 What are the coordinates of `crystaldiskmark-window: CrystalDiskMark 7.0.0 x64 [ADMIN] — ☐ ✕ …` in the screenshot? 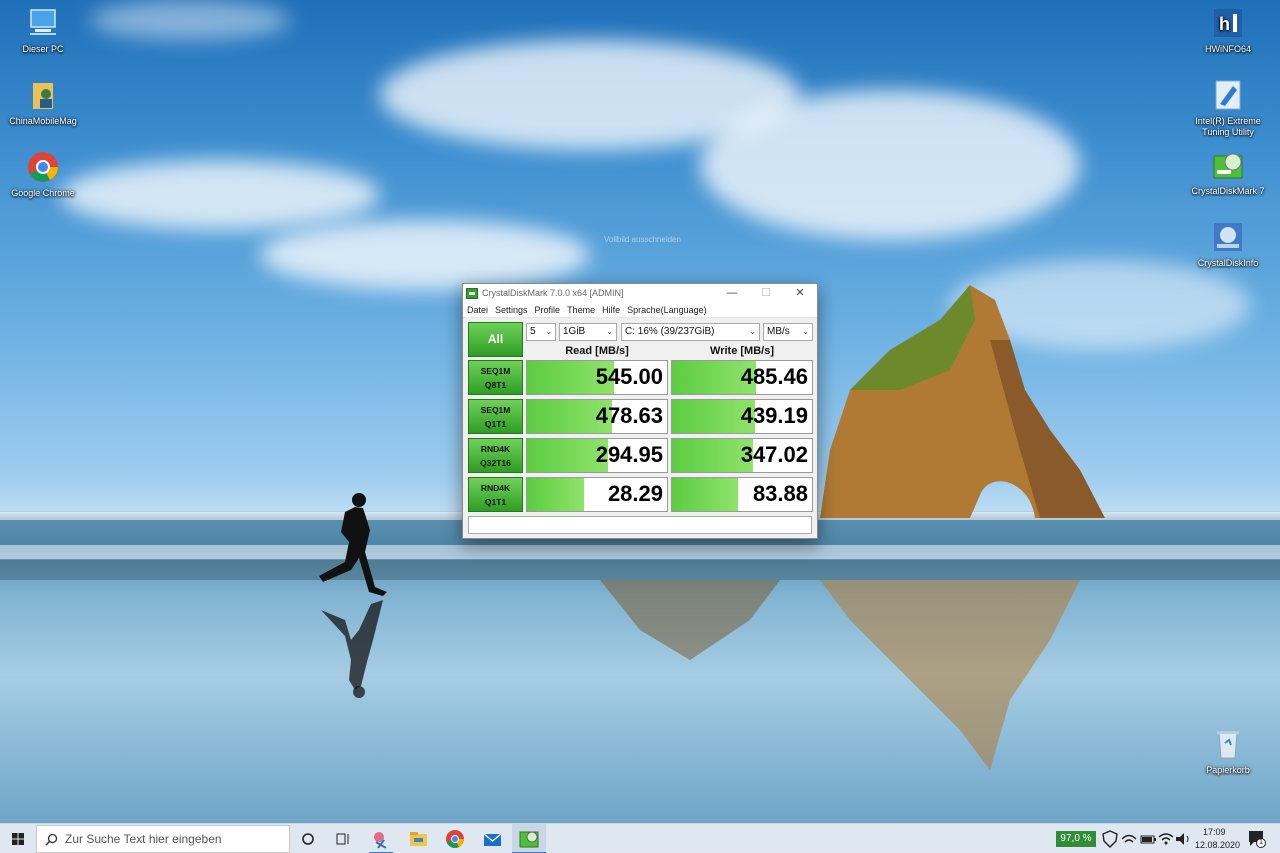 It's located at (640, 411).